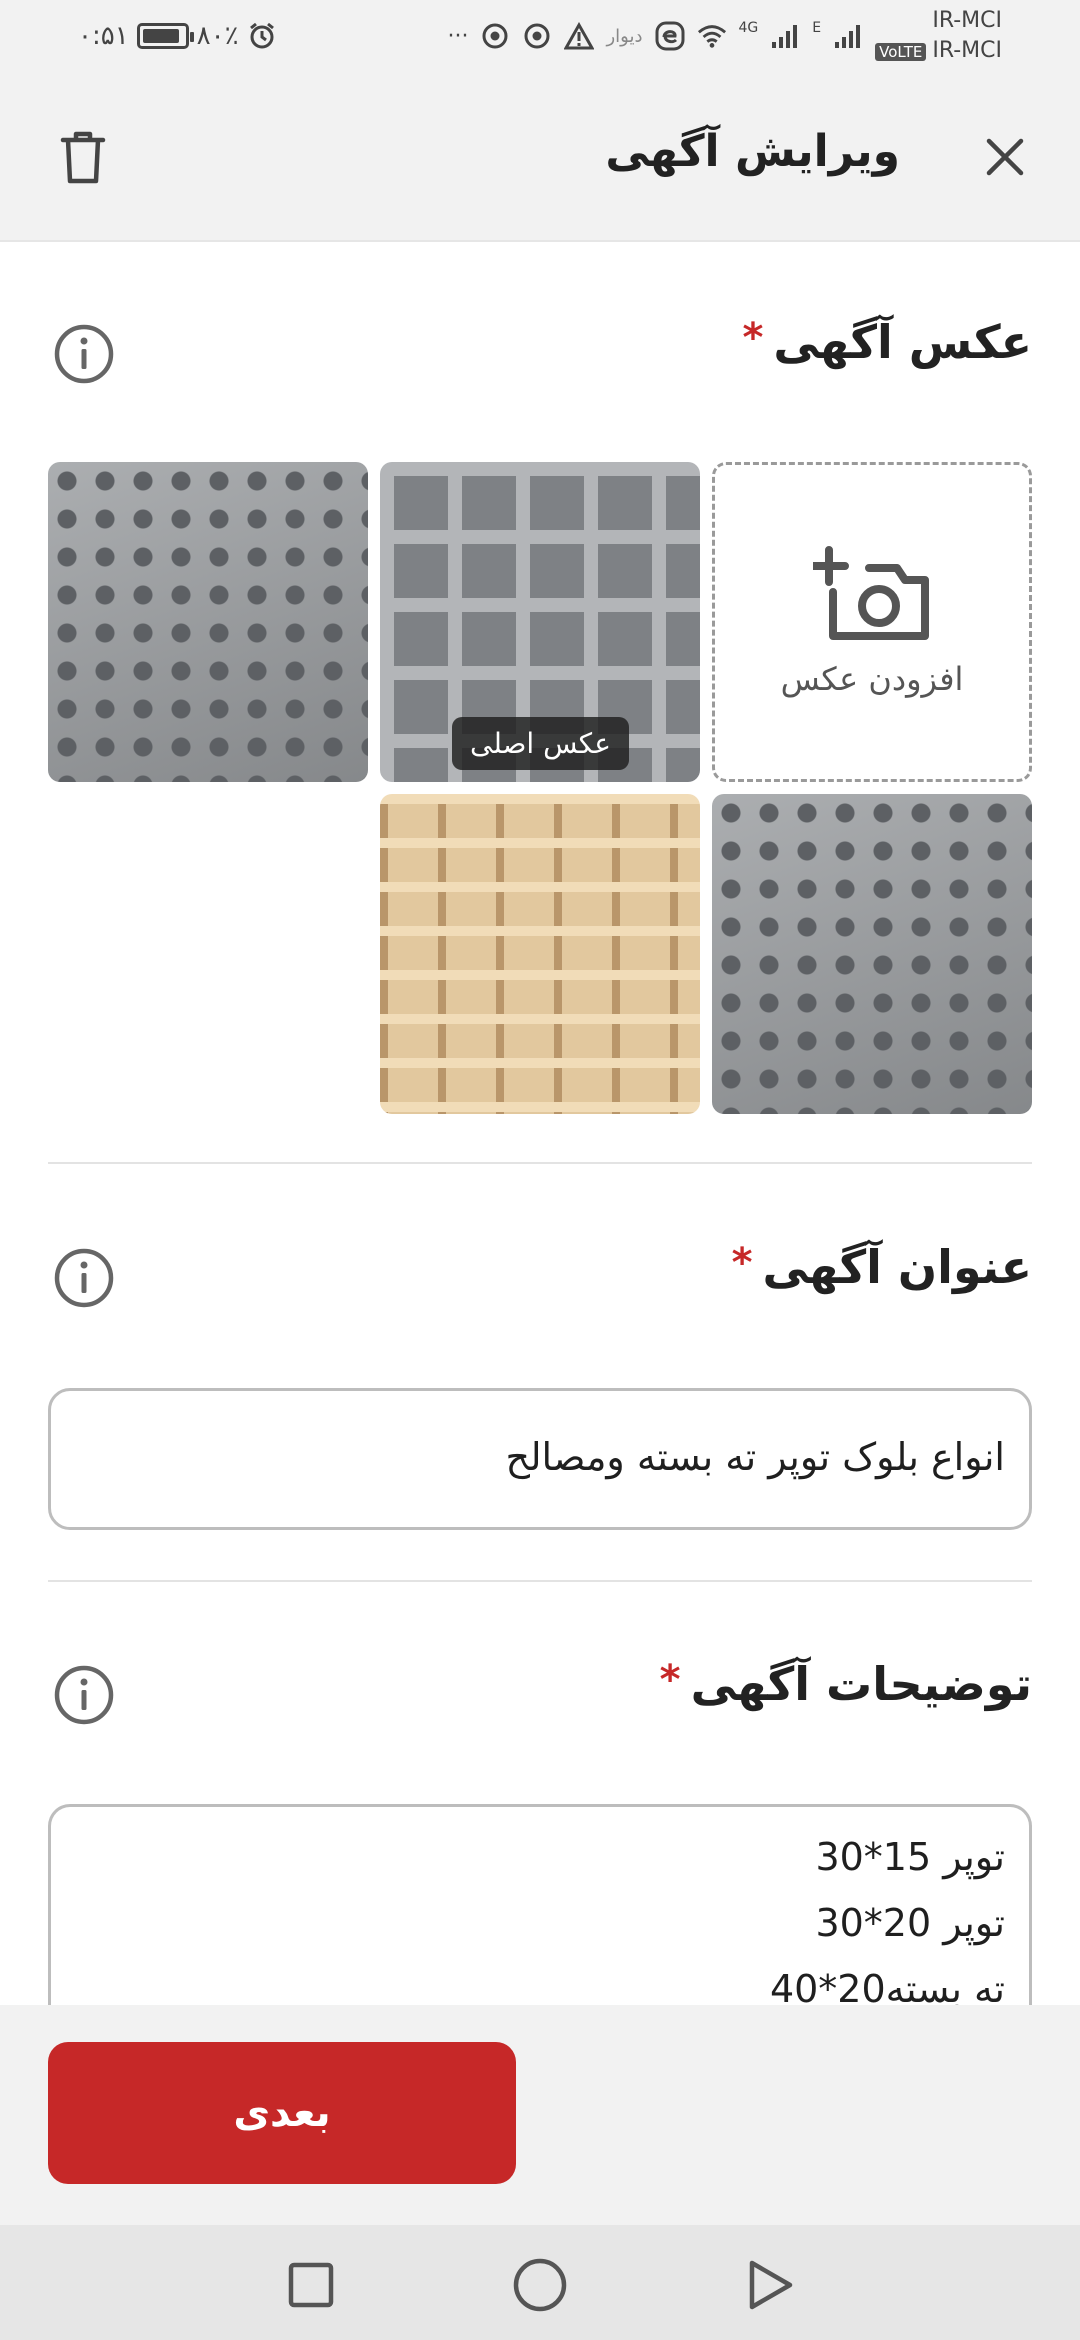 This screenshot has width=1080, height=2340. What do you see at coordinates (712, 36) in the screenshot?
I see `wifi-icon` at bounding box center [712, 36].